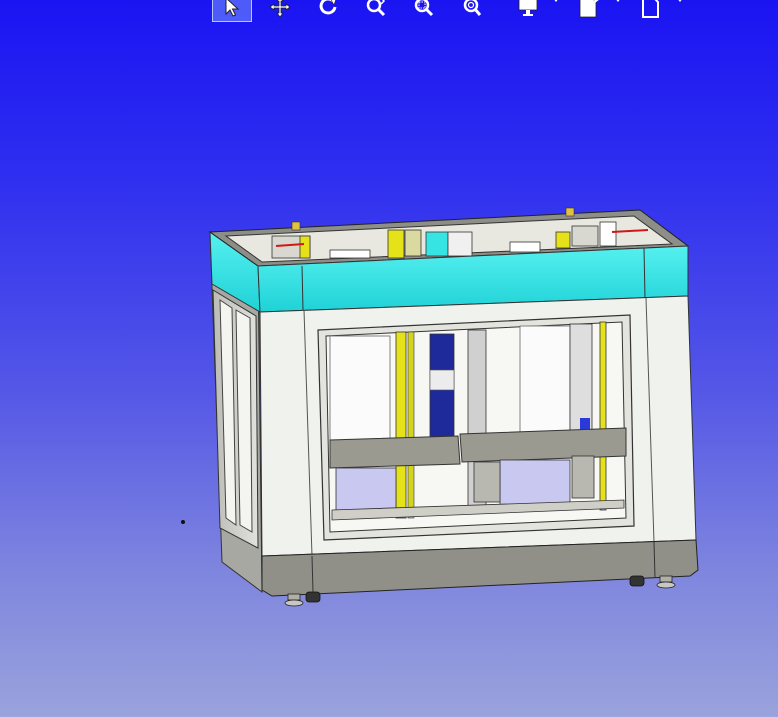 The image size is (778, 717). I want to click on rotate-button, so click(328, 11).